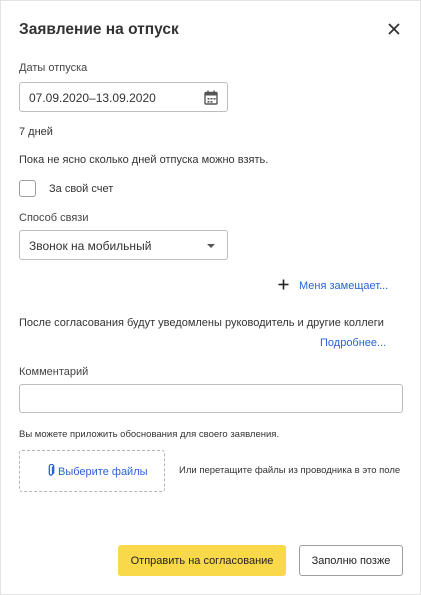 The height and width of the screenshot is (595, 421). What do you see at coordinates (54, 218) in the screenshot?
I see `contact-label: Способ связи` at bounding box center [54, 218].